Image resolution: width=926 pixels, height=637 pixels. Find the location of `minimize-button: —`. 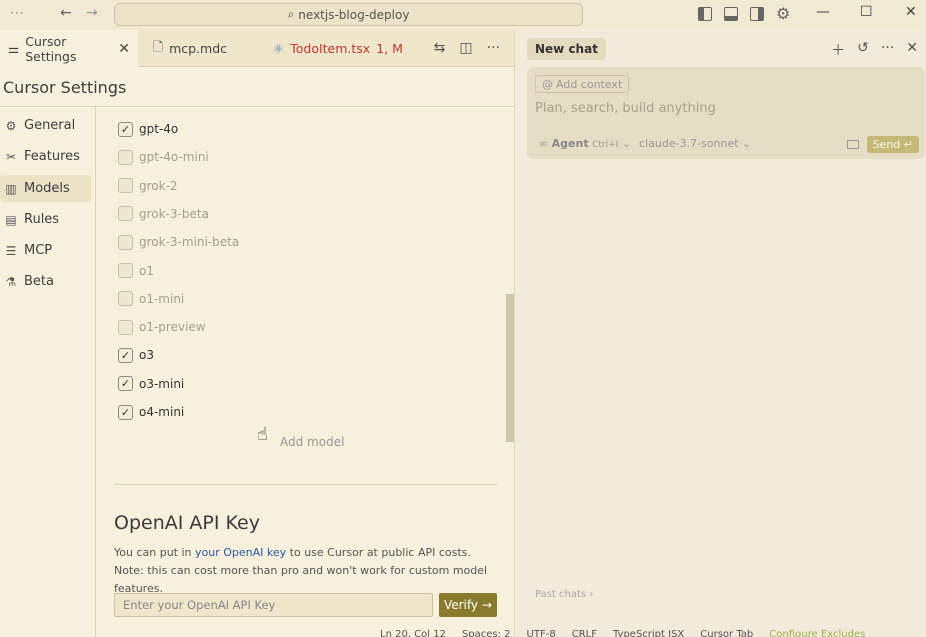

minimize-button: — is located at coordinates (823, 12).